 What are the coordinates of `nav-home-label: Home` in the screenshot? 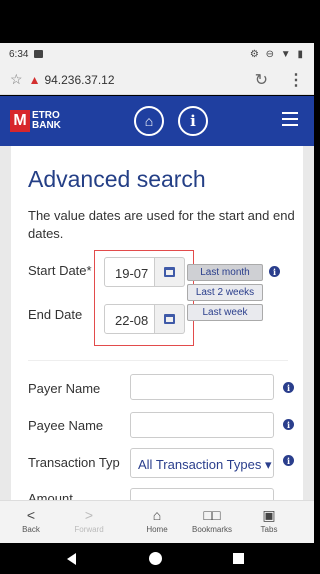 It's located at (157, 529).